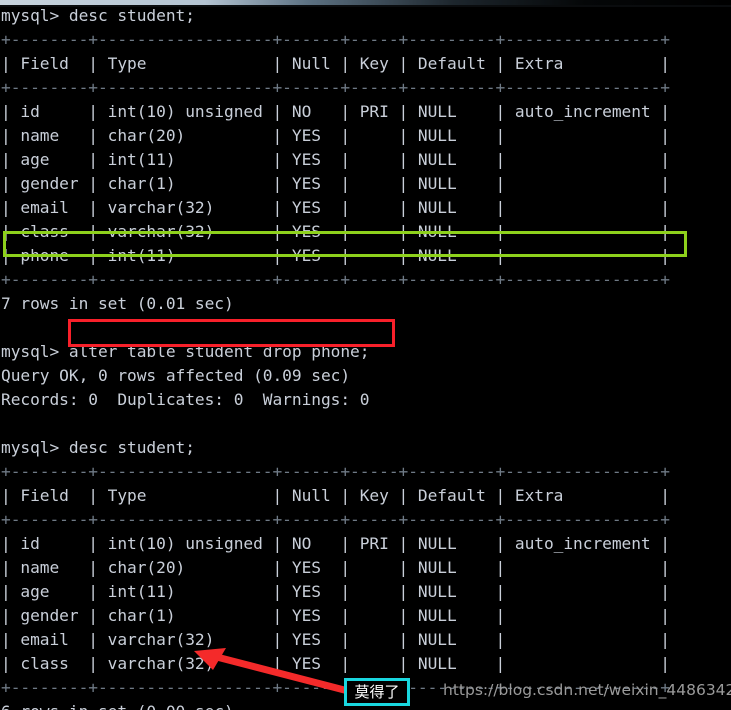  I want to click on annotation-note-box: 莫得了, so click(377, 692).